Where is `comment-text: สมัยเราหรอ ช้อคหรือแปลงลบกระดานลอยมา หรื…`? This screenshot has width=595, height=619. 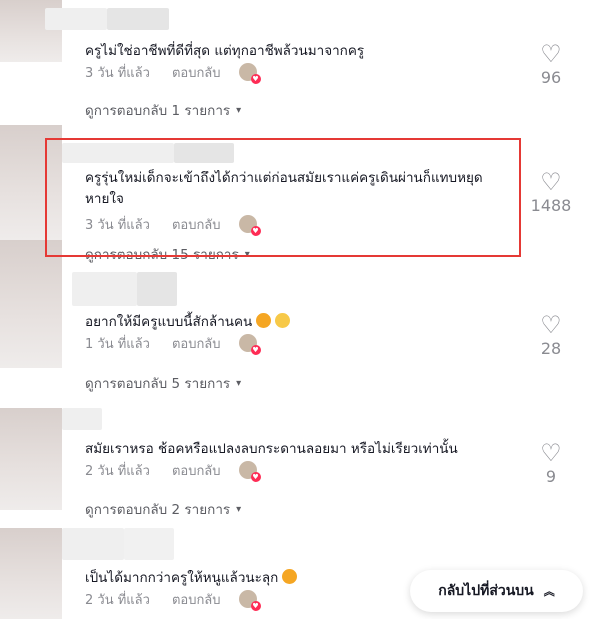 comment-text: สมัยเราหรอ ช้อคหรือแปลงลบกระดานลอยมา หรื… is located at coordinates (271, 449).